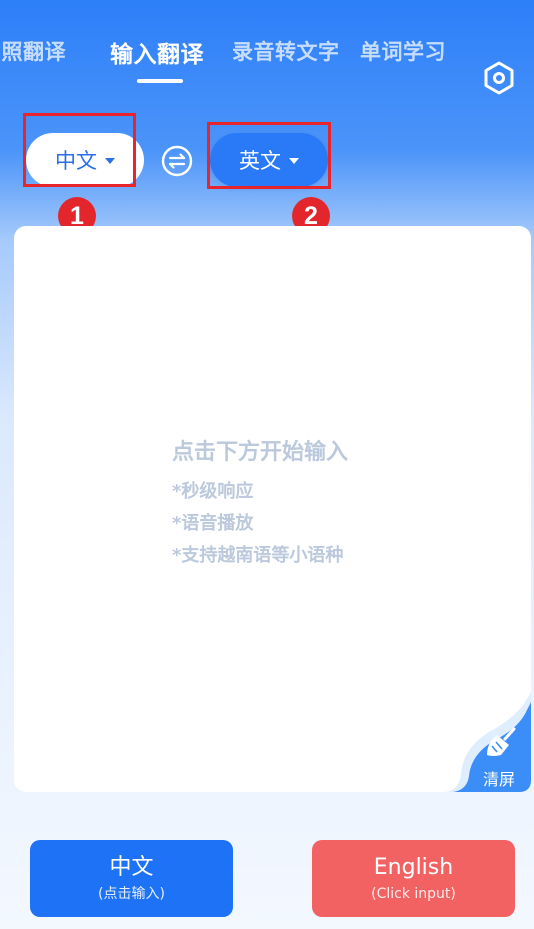 The height and width of the screenshot is (929, 534). What do you see at coordinates (413, 893) in the screenshot?
I see `english-input-sublabel: (Click input)` at bounding box center [413, 893].